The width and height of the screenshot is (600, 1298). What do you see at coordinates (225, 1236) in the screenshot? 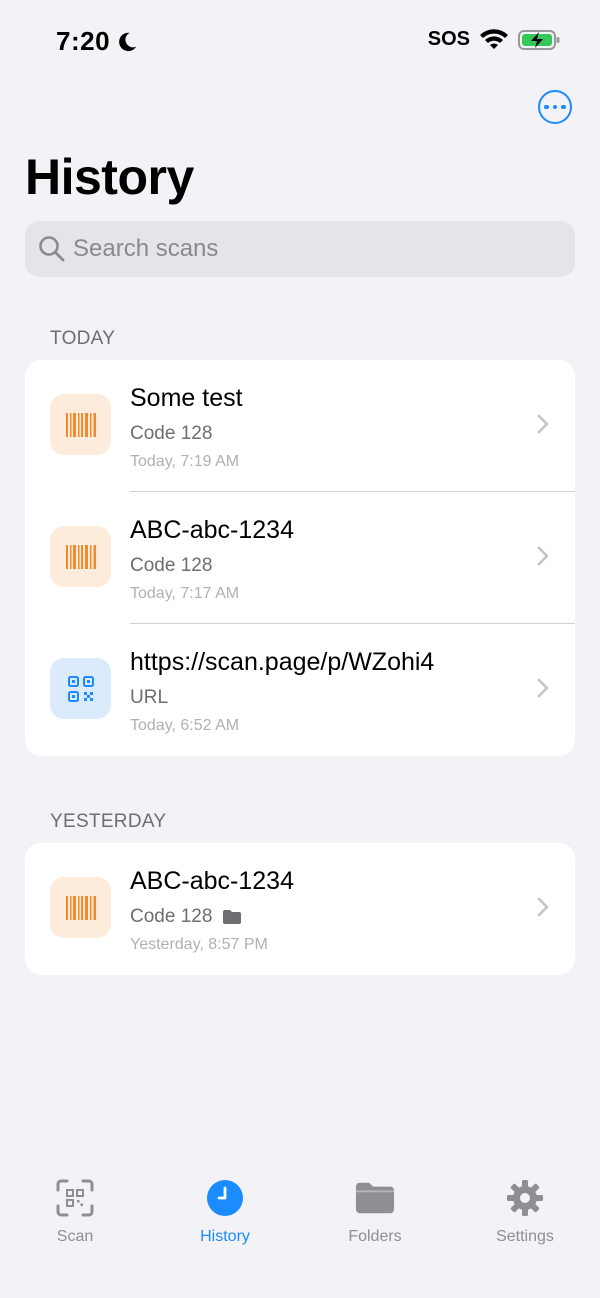
I see `tab-label: History` at bounding box center [225, 1236].